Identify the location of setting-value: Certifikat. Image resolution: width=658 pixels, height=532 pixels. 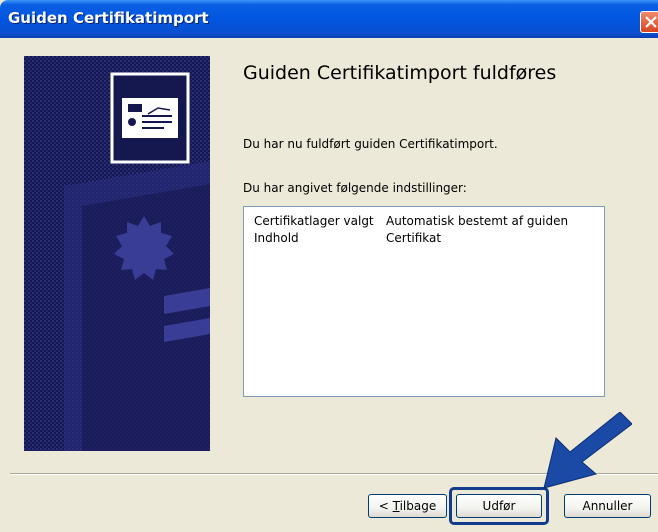
(414, 238).